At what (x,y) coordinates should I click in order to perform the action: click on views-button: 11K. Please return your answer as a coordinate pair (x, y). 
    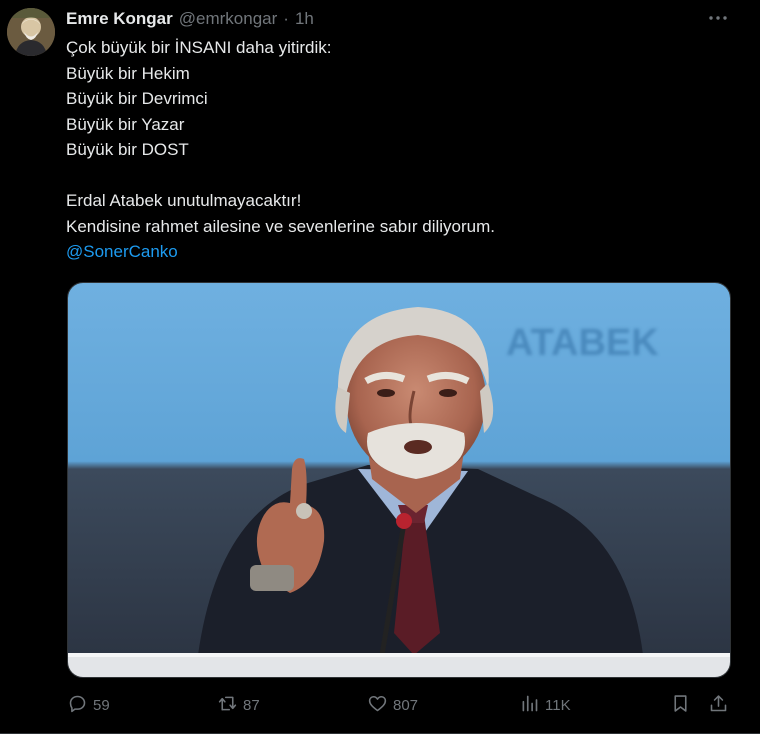
    Looking at the image, I should click on (545, 705).